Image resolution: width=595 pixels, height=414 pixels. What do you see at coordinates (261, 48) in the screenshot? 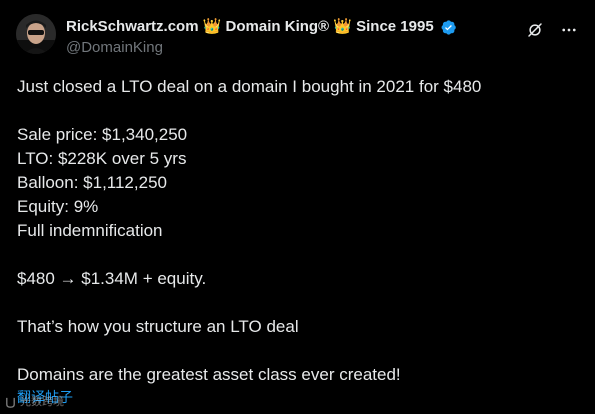
I see `author-handle: @DomainKing` at bounding box center [261, 48].